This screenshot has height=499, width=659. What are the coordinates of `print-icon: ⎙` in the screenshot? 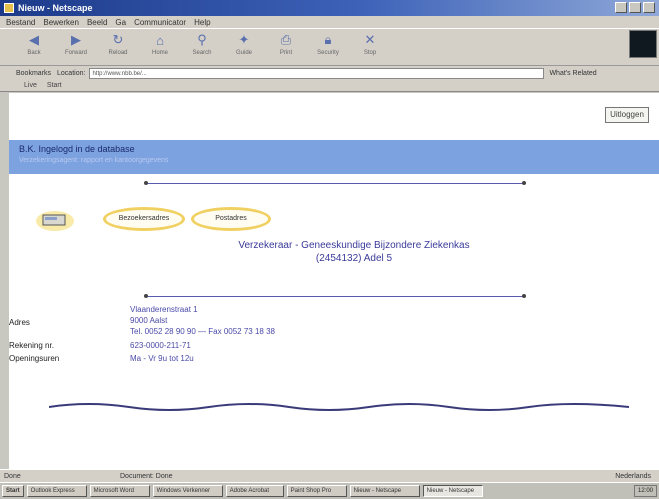 It's located at (286, 39).